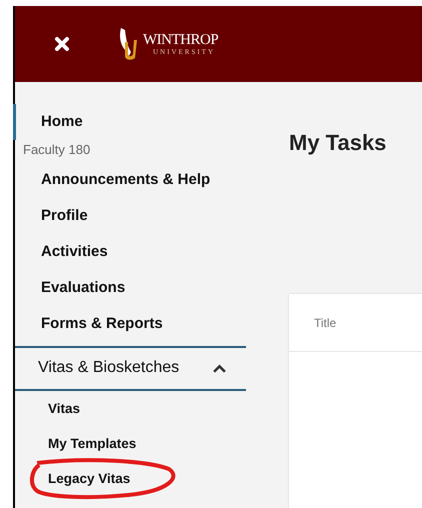 The width and height of the screenshot is (422, 508). Describe the element at coordinates (325, 323) in the screenshot. I see `column-header: Title` at that location.